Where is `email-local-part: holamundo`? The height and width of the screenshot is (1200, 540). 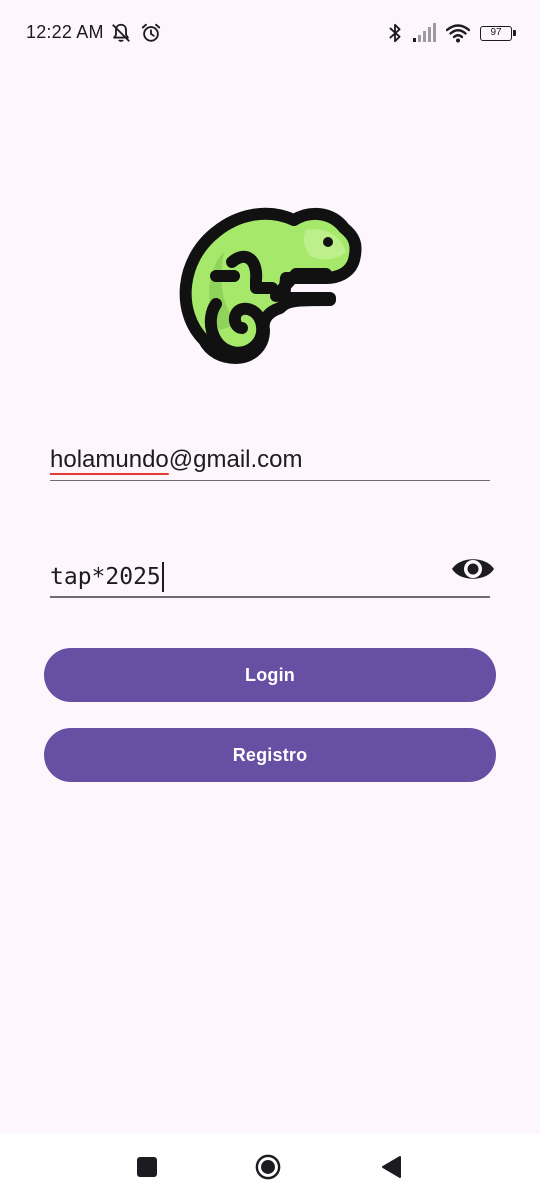 email-local-part: holamundo is located at coordinates (109, 459).